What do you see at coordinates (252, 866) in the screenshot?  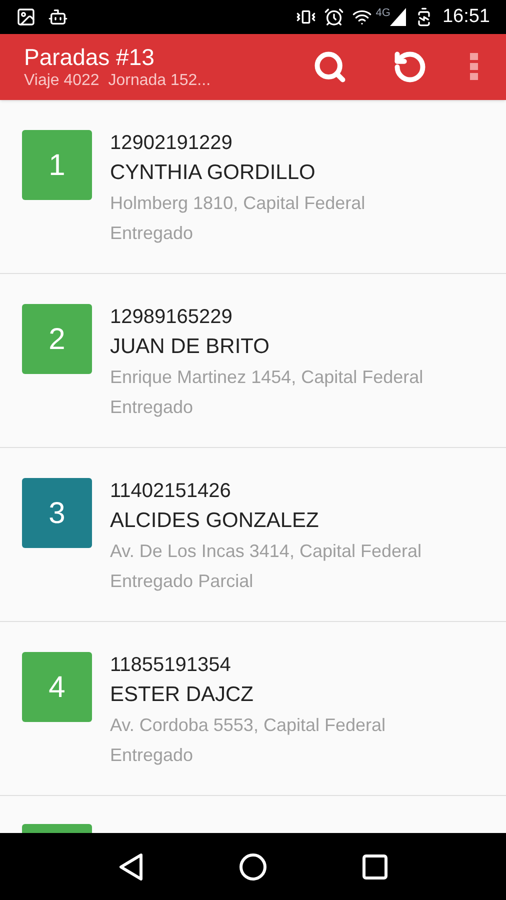 I see `home-icon` at bounding box center [252, 866].